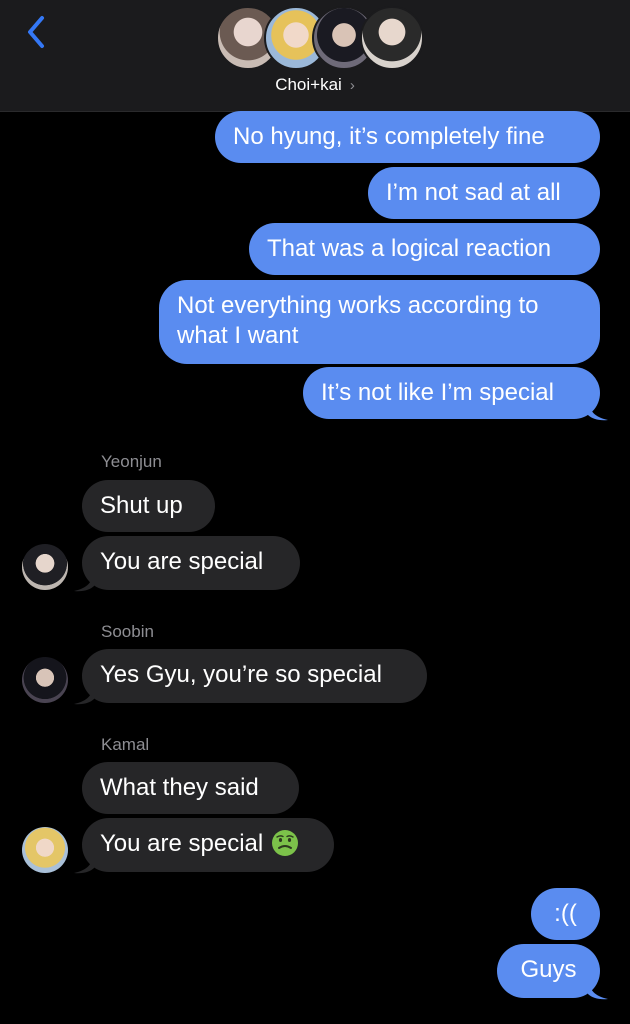  Describe the element at coordinates (182, 843) in the screenshot. I see `message-text: You are special` at that location.